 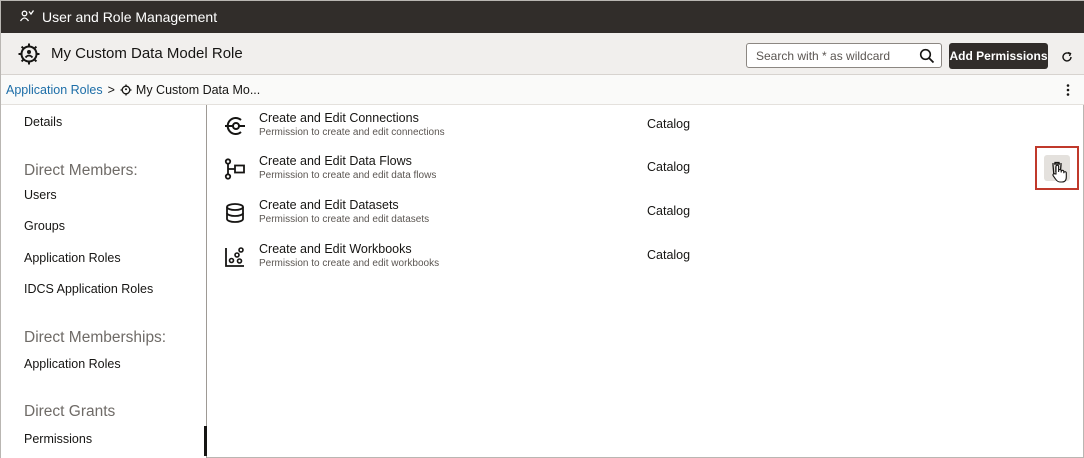 What do you see at coordinates (1068, 90) in the screenshot?
I see `kebab-menu-icon` at bounding box center [1068, 90].